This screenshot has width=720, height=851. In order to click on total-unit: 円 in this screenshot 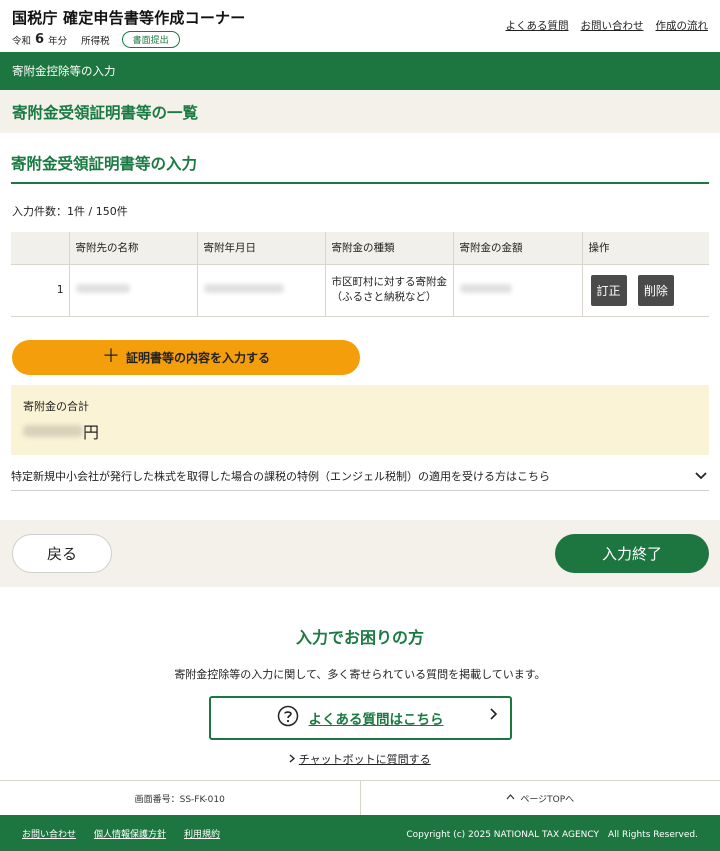, I will do `click(91, 432)`.